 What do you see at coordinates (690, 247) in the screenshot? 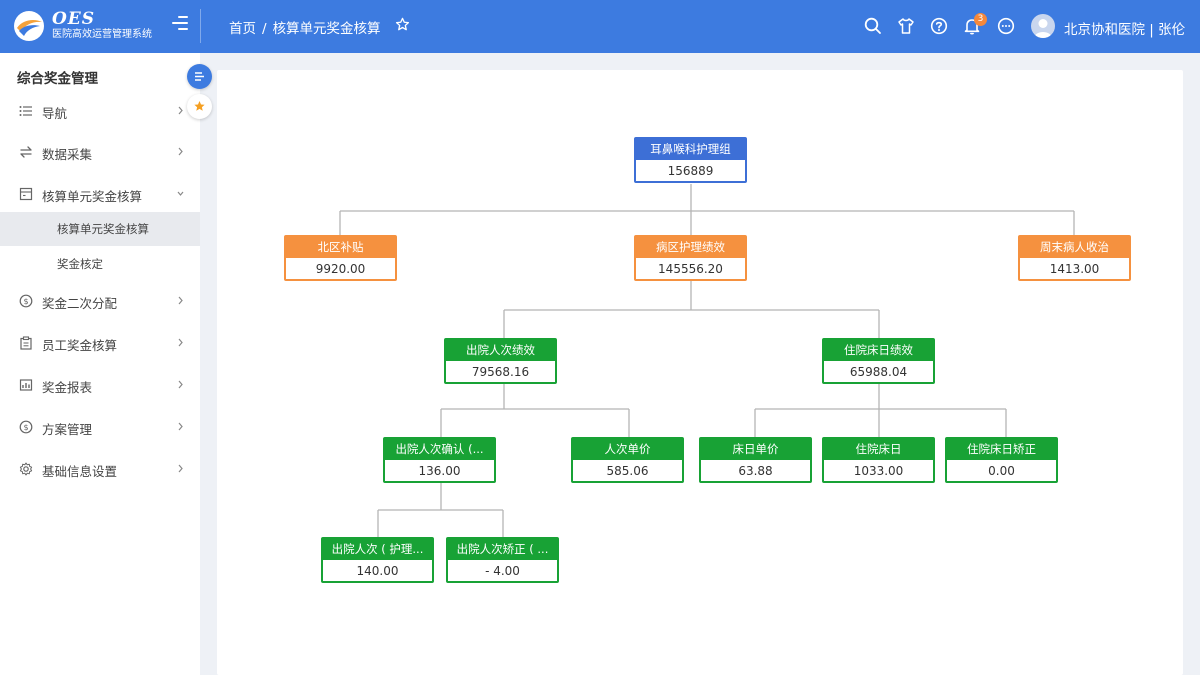
I see `node-title: 病区护理绩效` at bounding box center [690, 247].